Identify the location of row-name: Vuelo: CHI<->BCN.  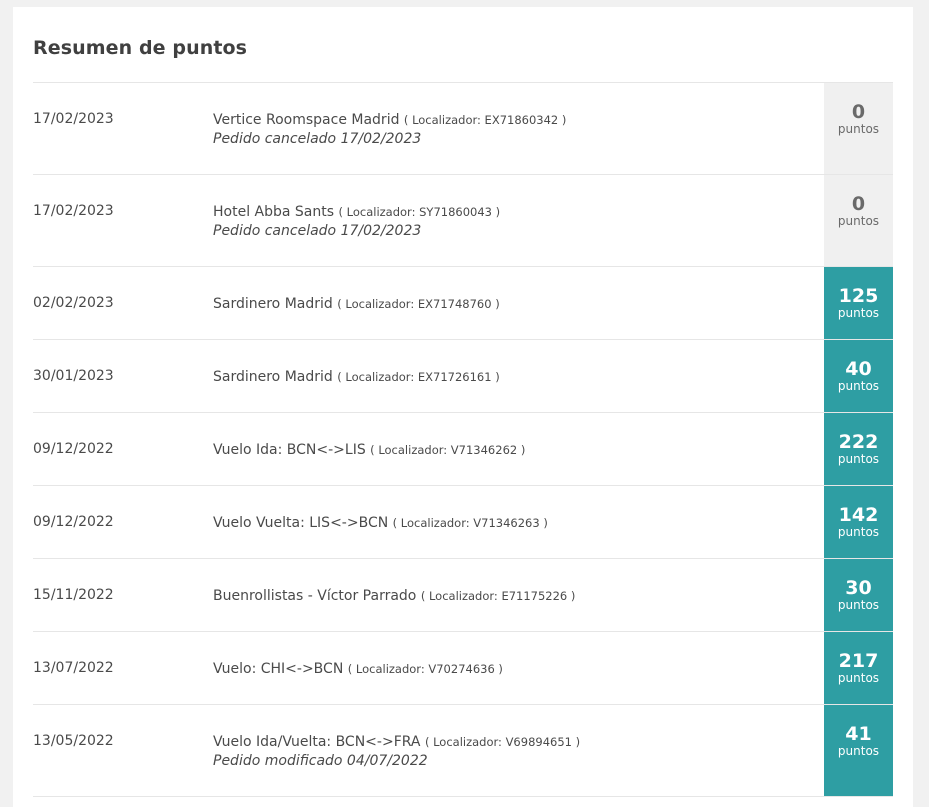
(278, 669).